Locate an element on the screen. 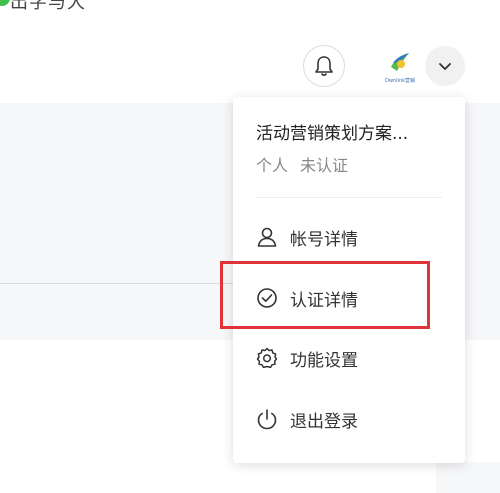 This screenshot has width=500, height=493. gear-icon is located at coordinates (267, 358).